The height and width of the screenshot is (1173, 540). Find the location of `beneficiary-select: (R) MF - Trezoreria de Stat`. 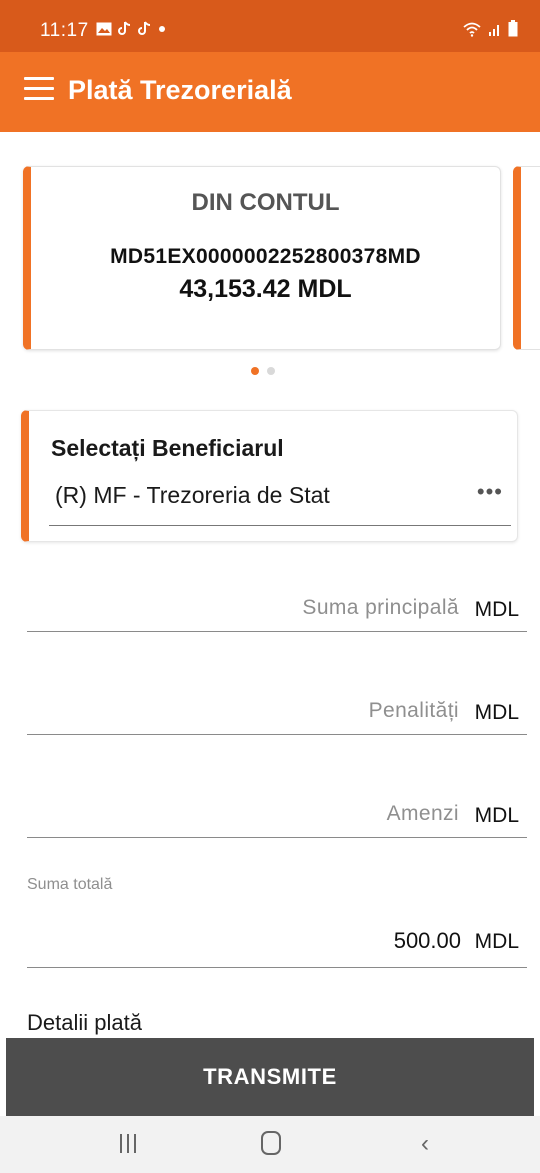

beneficiary-select: (R) MF - Trezoreria de Stat is located at coordinates (192, 495).